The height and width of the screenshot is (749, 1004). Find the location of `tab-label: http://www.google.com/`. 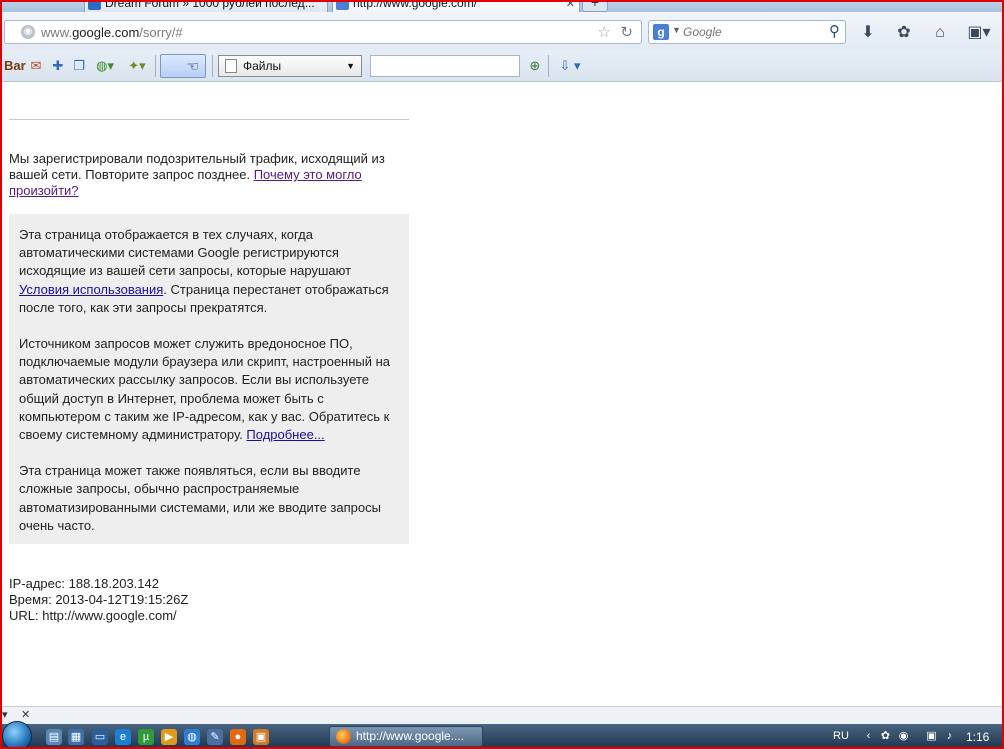

tab-label: http://www.google.com/ is located at coordinates (415, 5).